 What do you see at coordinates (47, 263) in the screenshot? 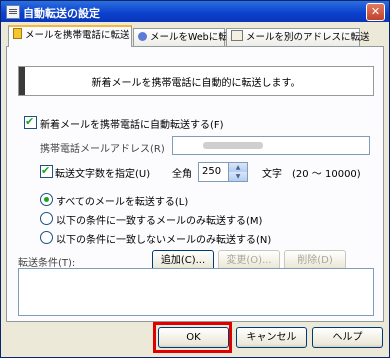
I see `conditions-label: 転送条件(T):` at bounding box center [47, 263].